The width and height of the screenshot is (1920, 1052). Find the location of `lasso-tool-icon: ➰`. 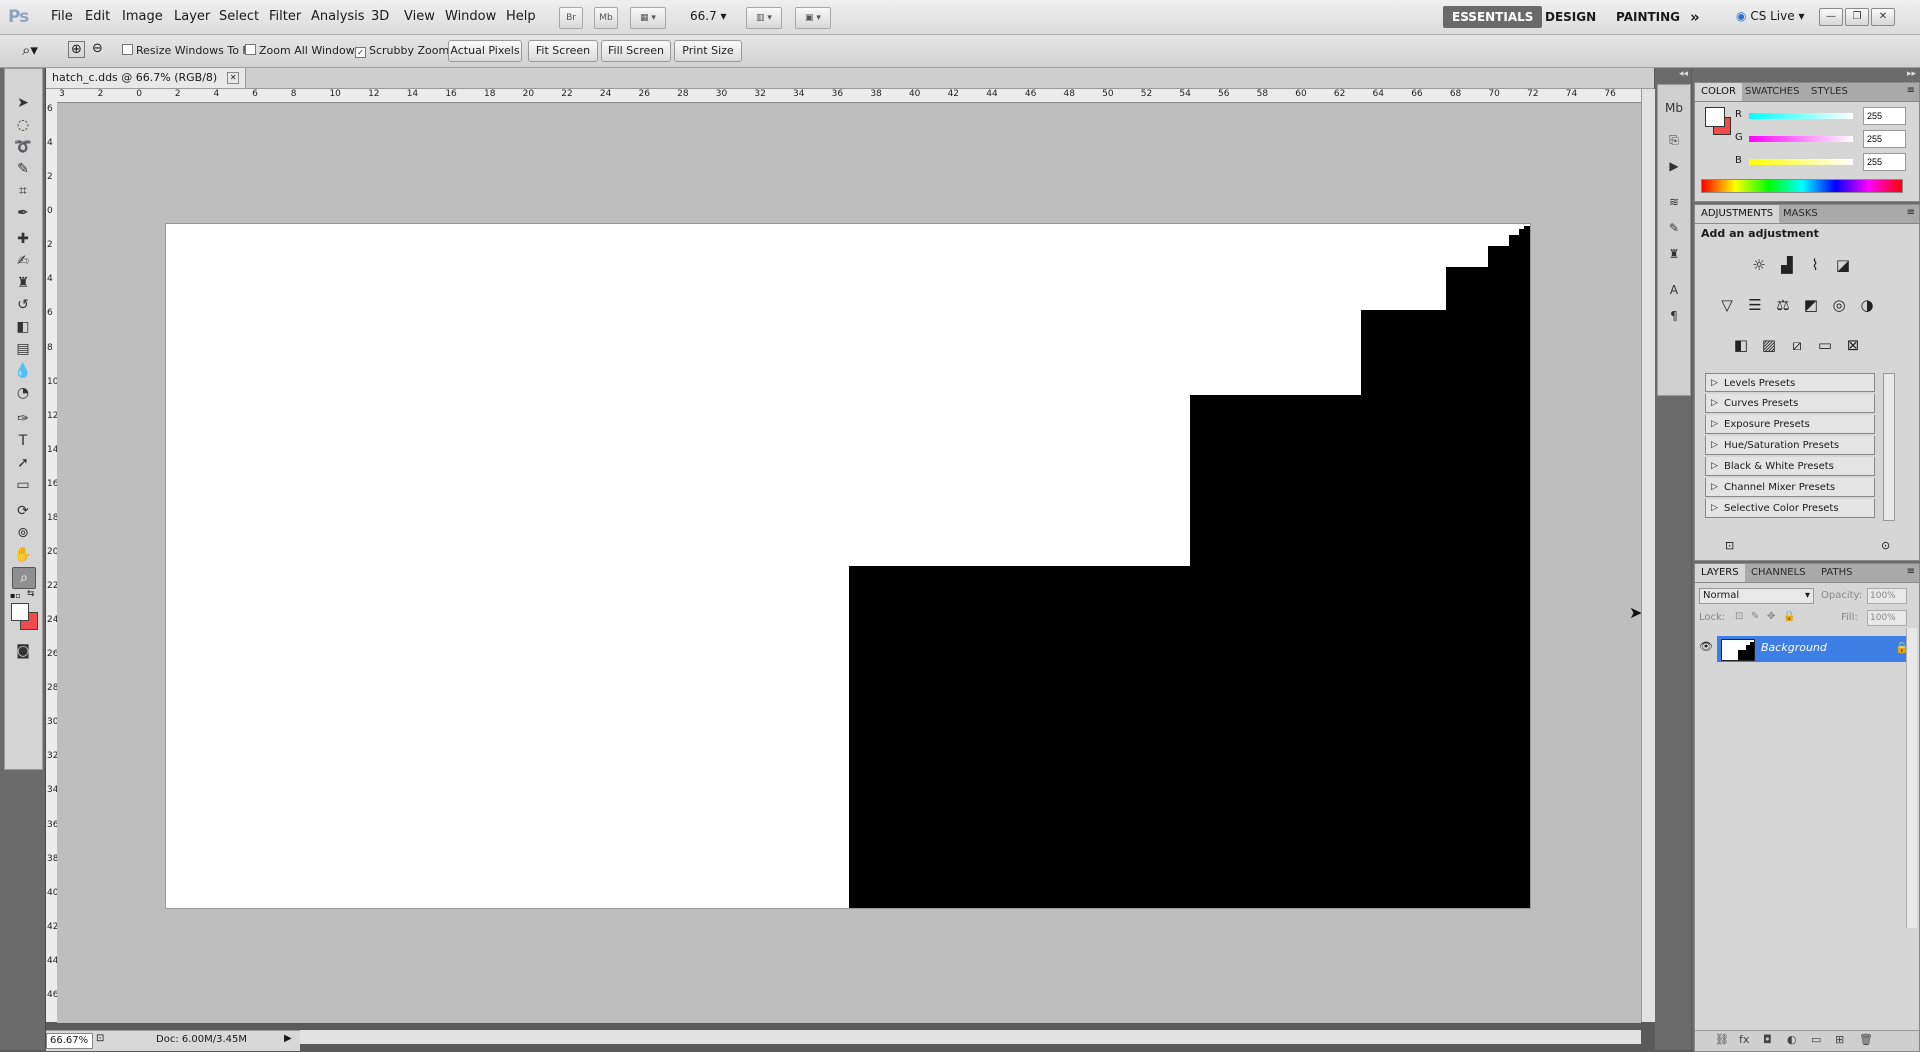

lasso-tool-icon: ➰ is located at coordinates (23, 147).